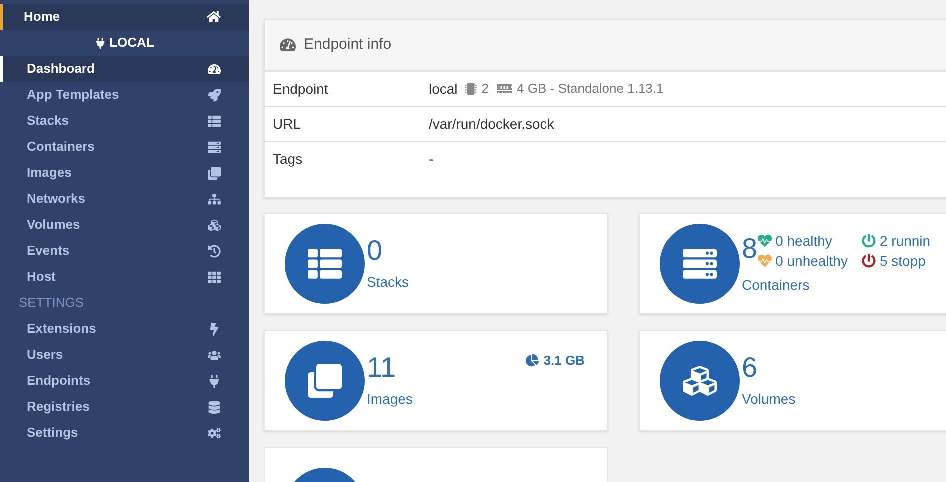 The image size is (946, 482). I want to click on users-icon, so click(214, 355).